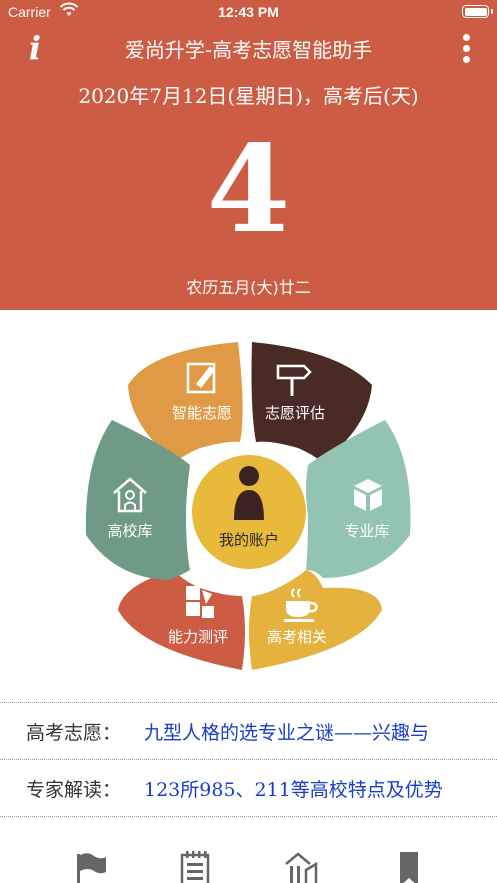 Image resolution: width=497 pixels, height=883 pixels. What do you see at coordinates (248, 540) in the screenshot?
I see `center-label: 我的账户` at bounding box center [248, 540].